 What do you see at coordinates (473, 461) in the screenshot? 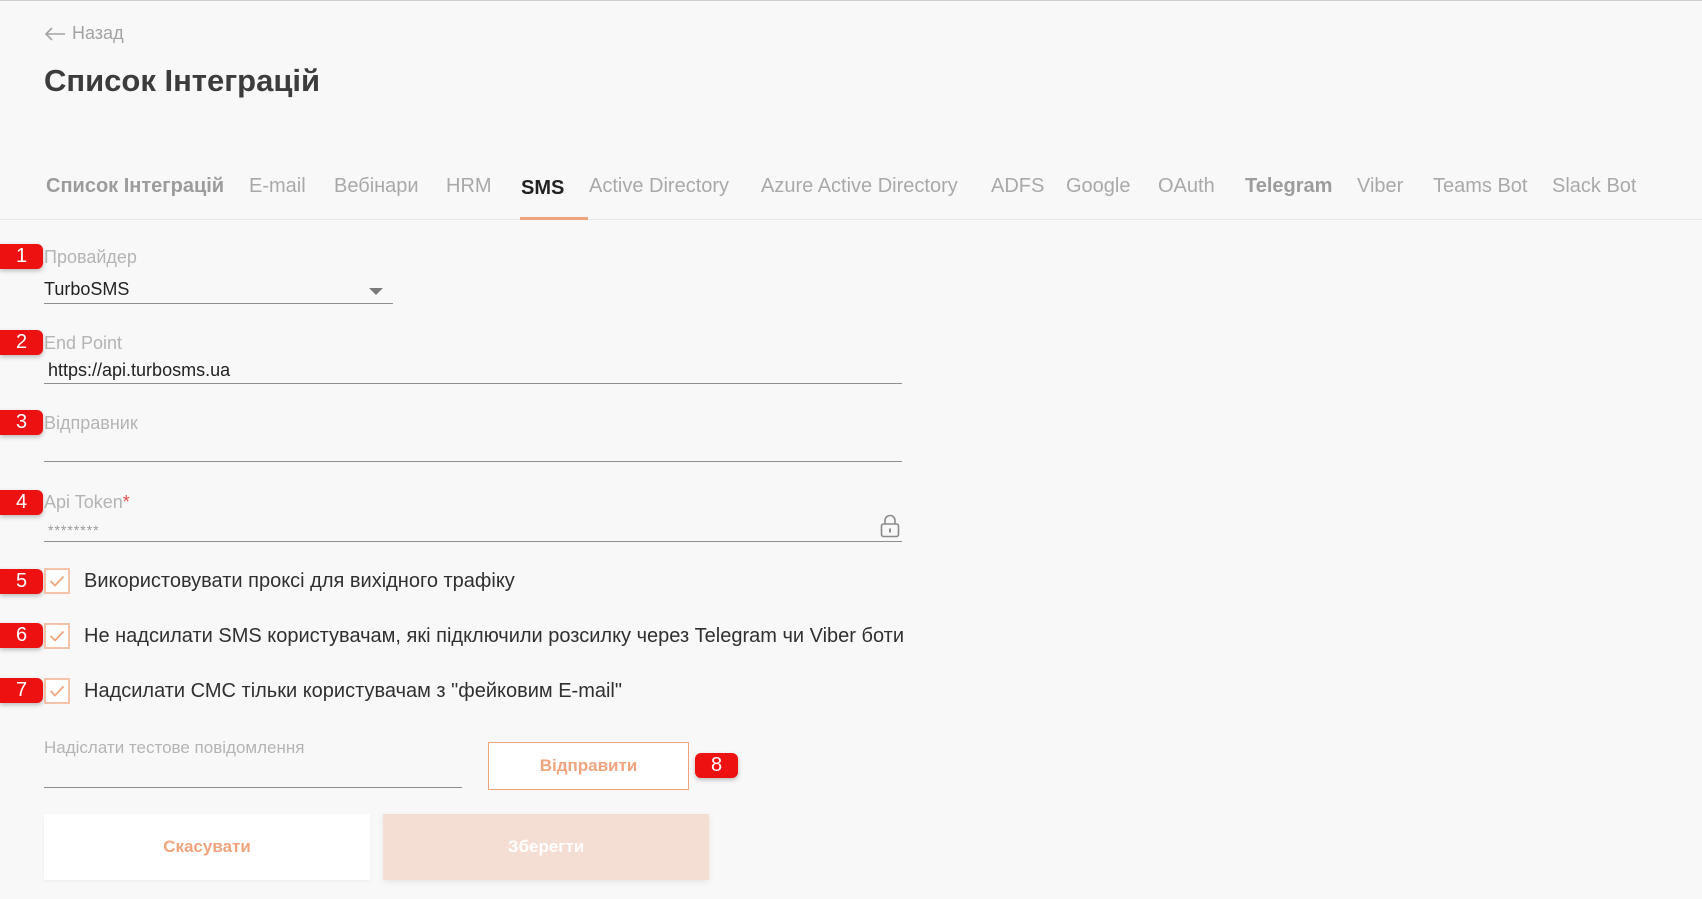
I see `sender-underline` at bounding box center [473, 461].